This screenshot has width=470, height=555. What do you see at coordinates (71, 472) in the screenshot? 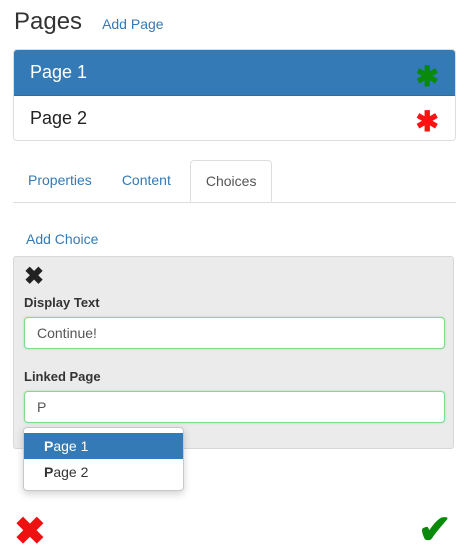
I see `suggestion-rest: age 2` at bounding box center [71, 472].